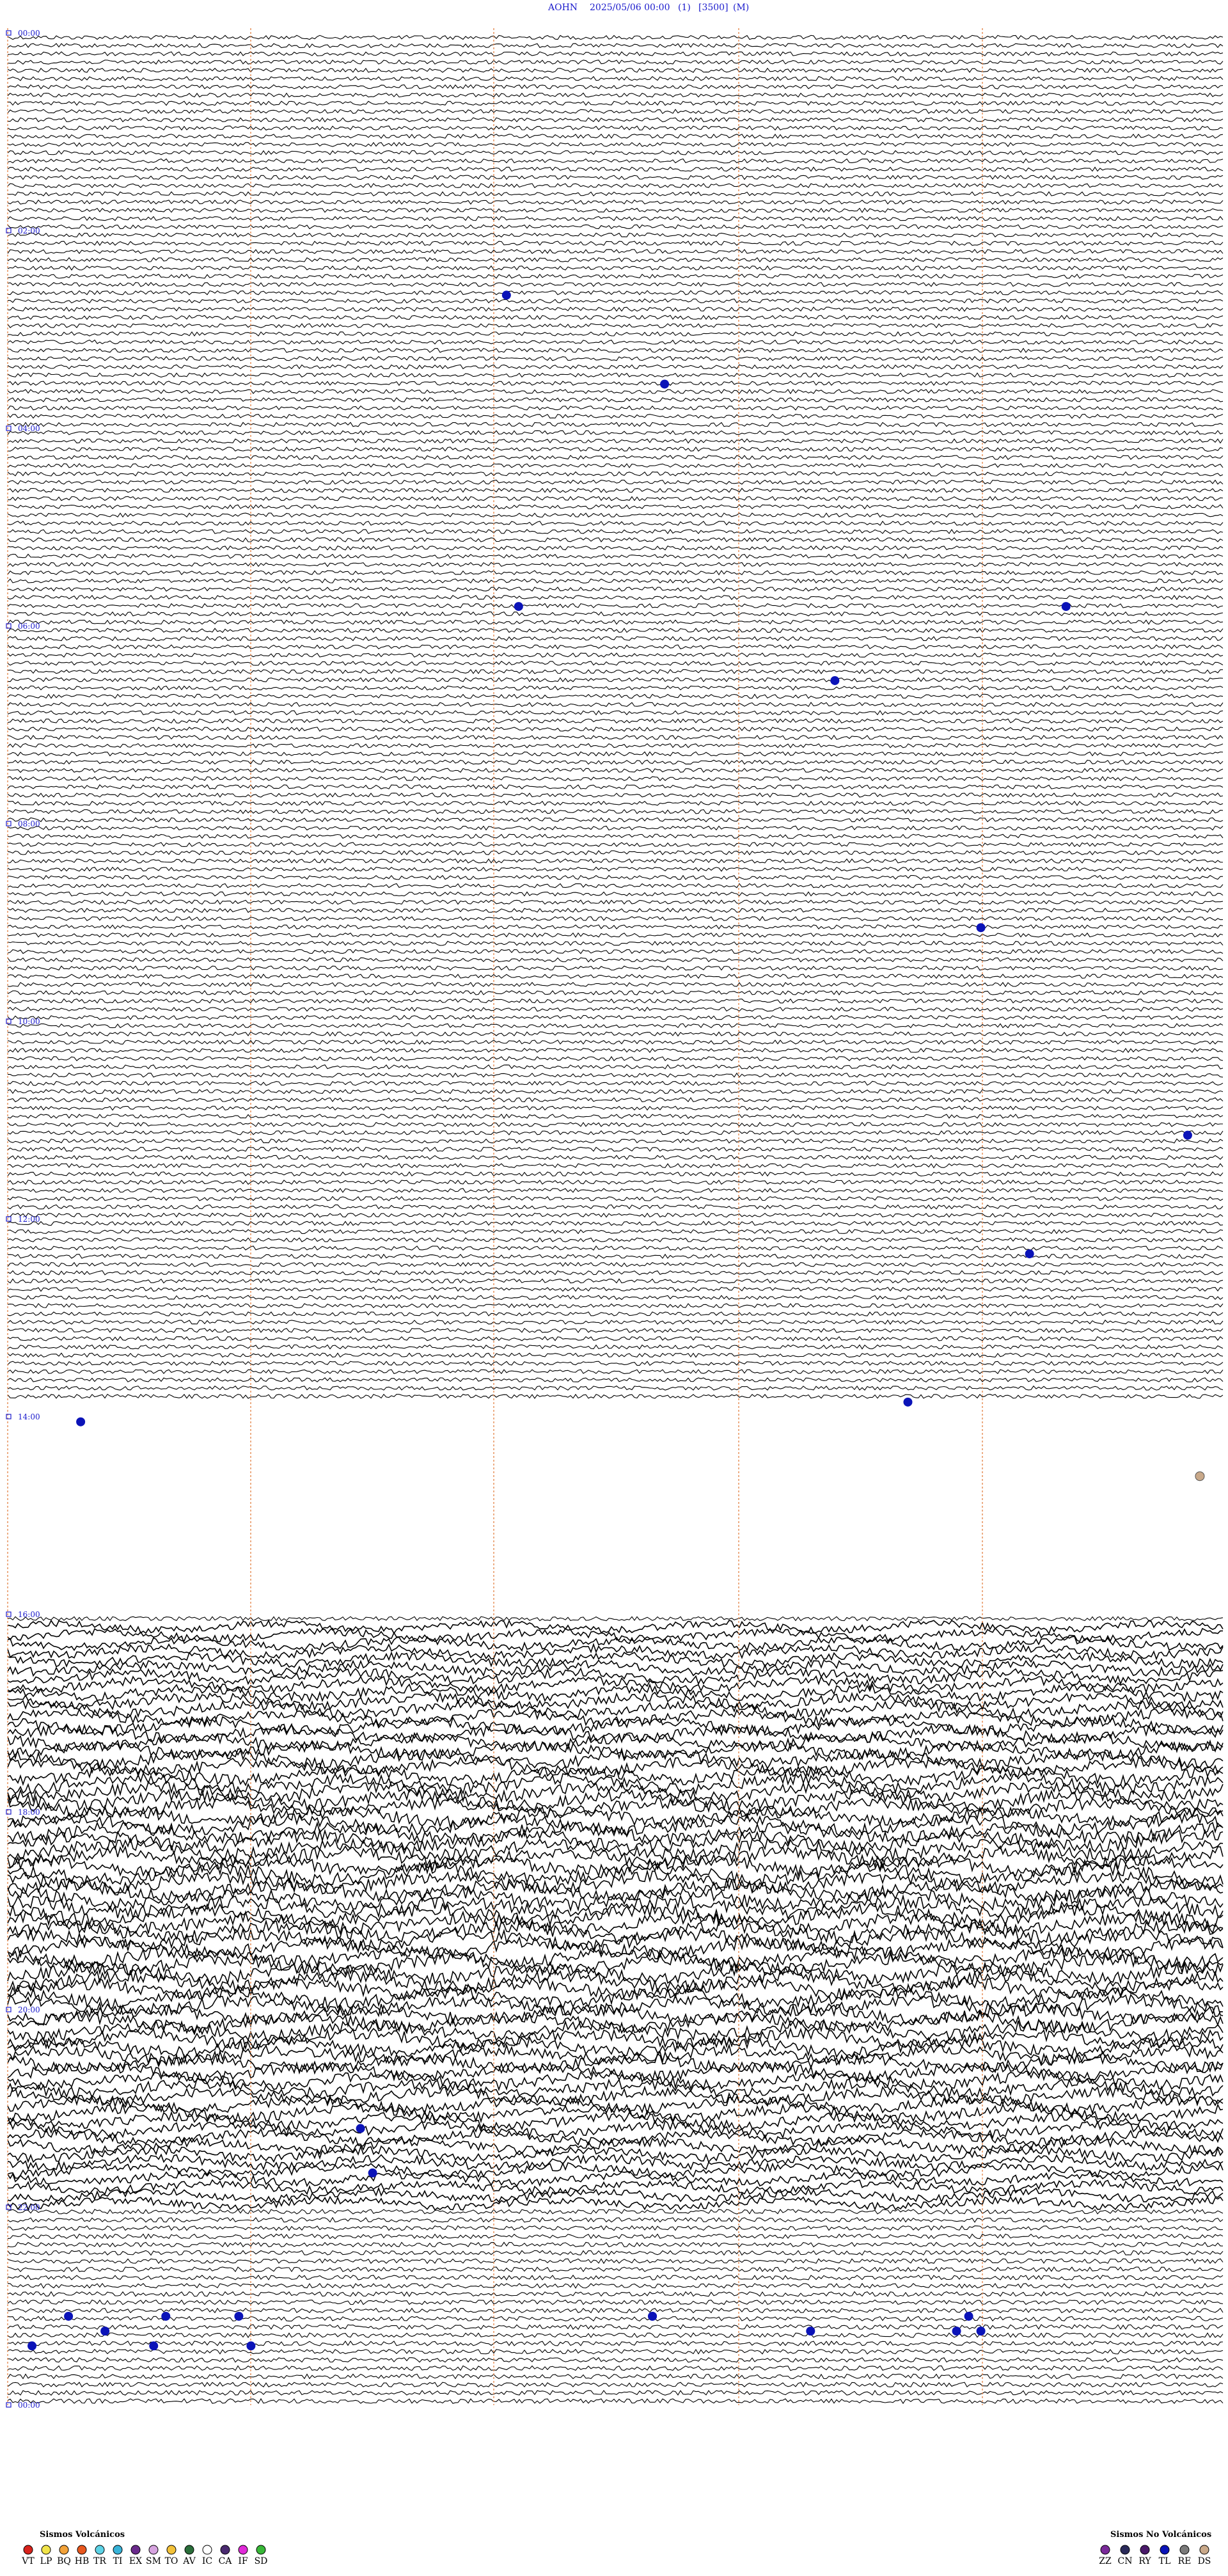 The image size is (1228, 2576). I want to click on hour-label: 00:00, so click(29, 33).